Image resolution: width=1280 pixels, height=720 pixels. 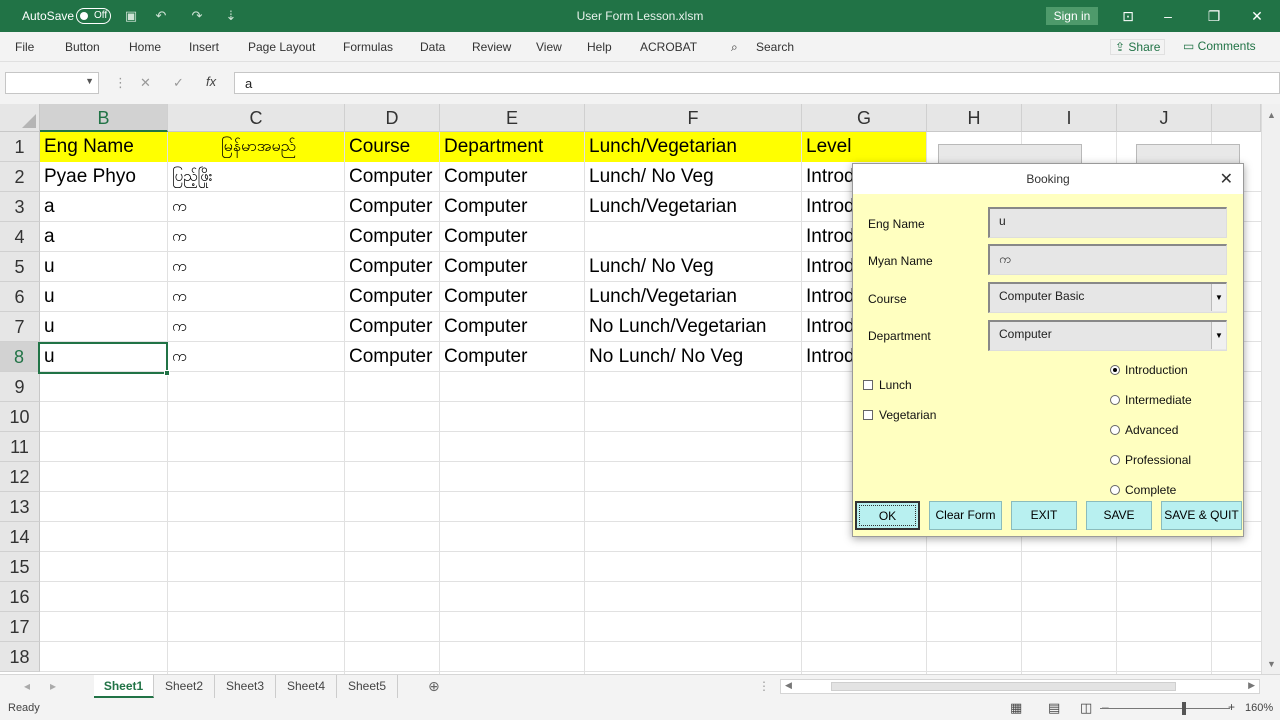 What do you see at coordinates (1271, 115) in the screenshot?
I see `scroll-up-icon: ▲` at bounding box center [1271, 115].